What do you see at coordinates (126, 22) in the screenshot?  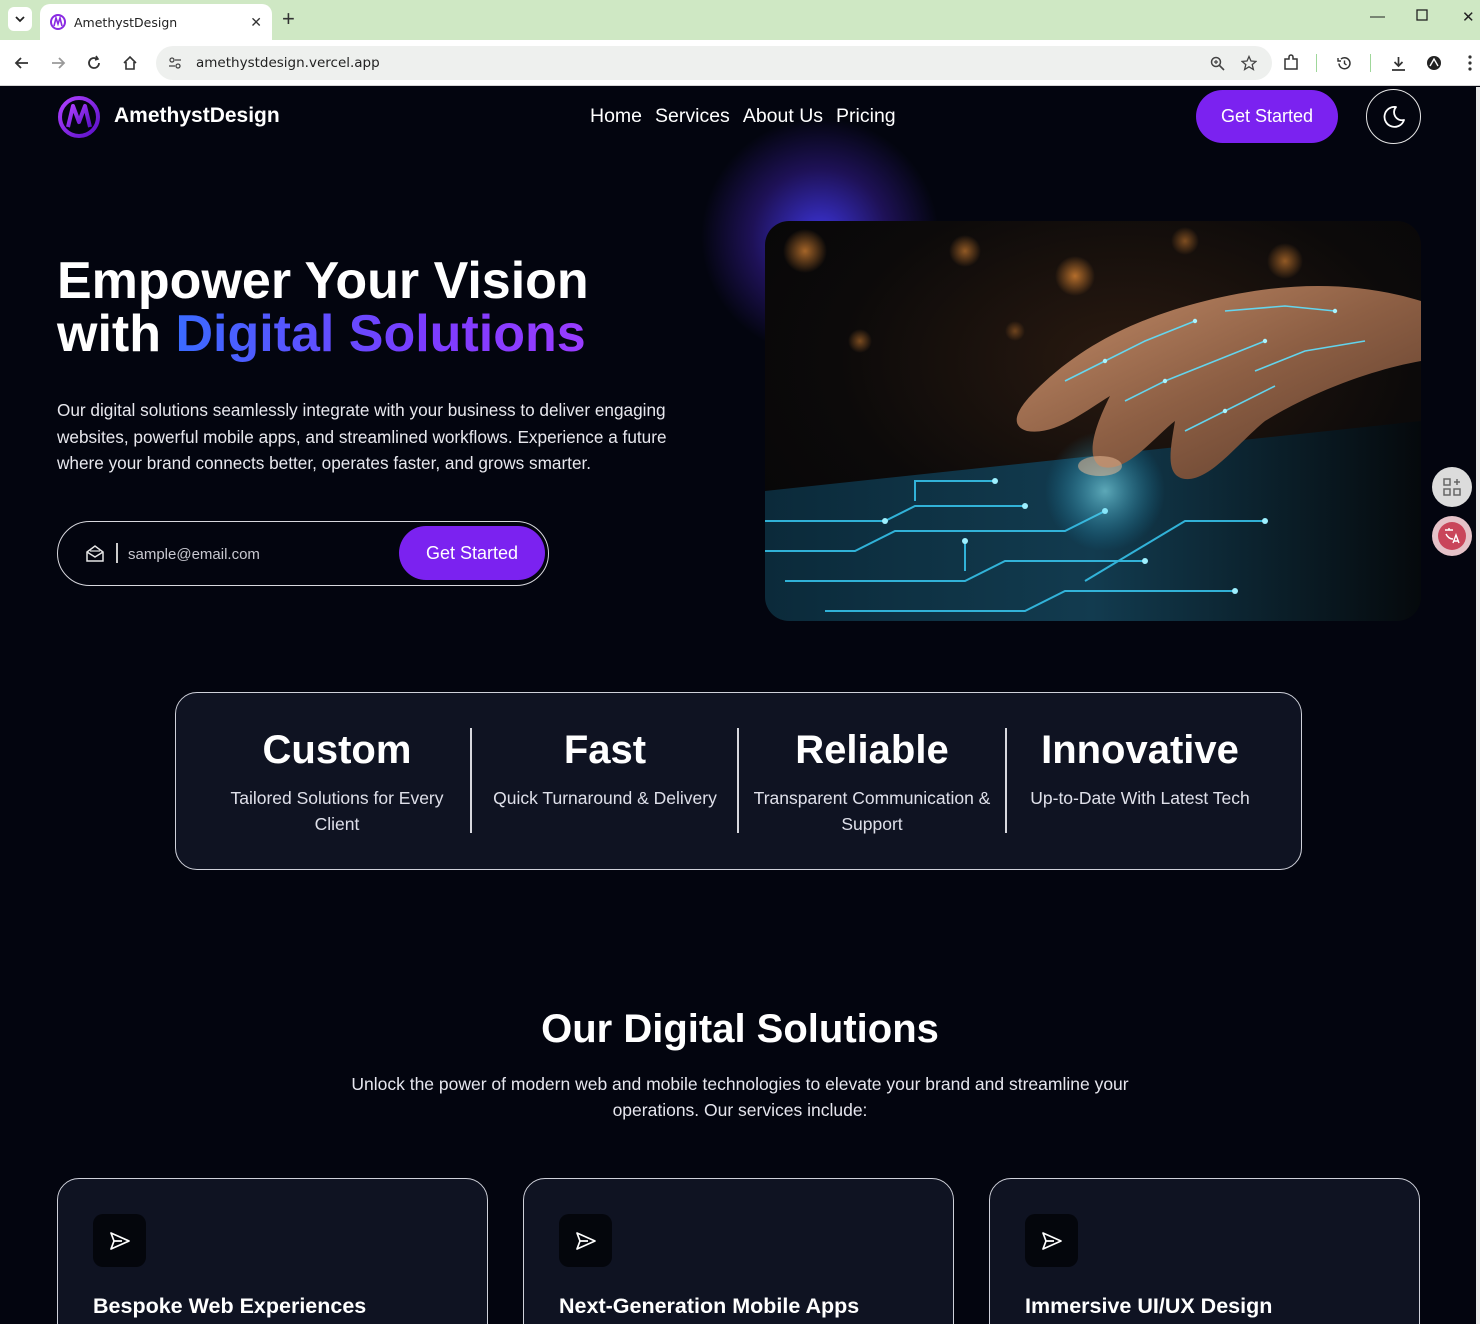 I see `tab-title: AmethystDesign` at bounding box center [126, 22].